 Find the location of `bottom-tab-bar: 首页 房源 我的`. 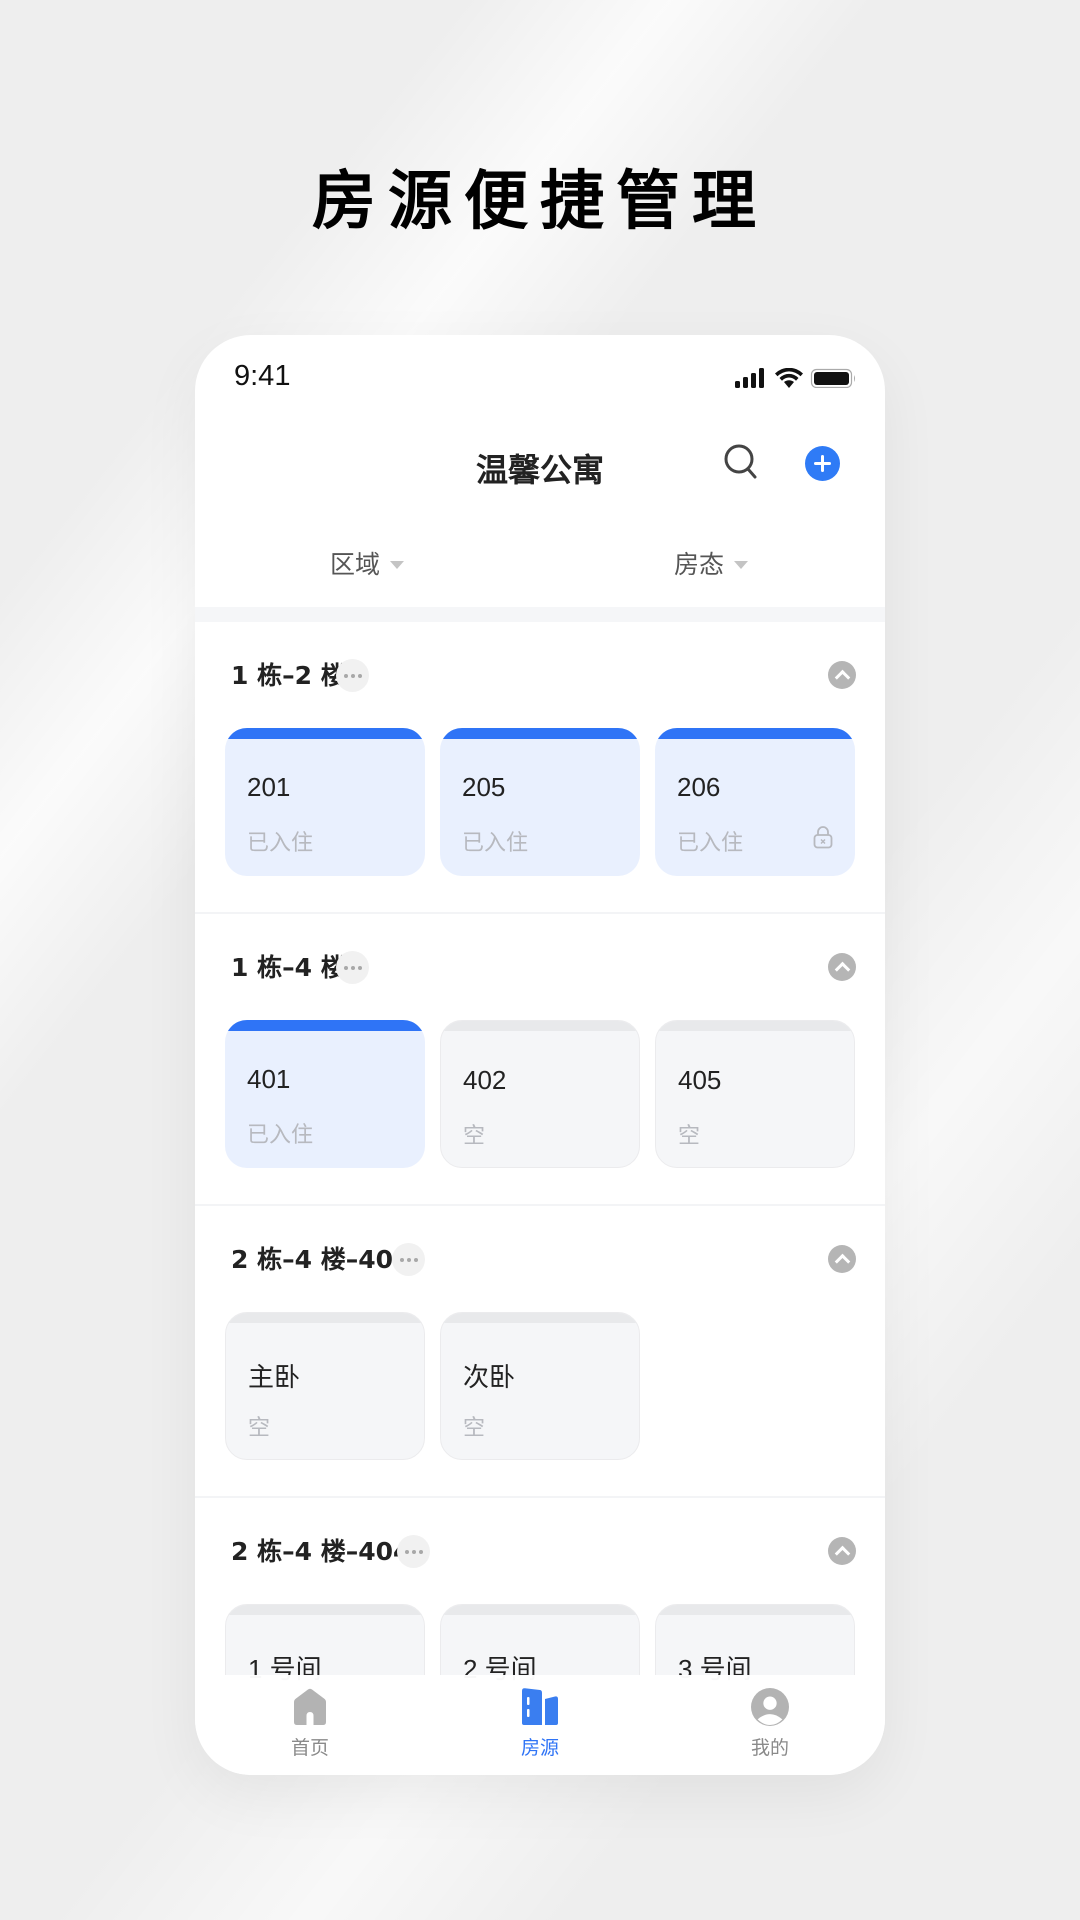

bottom-tab-bar: 首页 房源 我的 is located at coordinates (540, 1725).